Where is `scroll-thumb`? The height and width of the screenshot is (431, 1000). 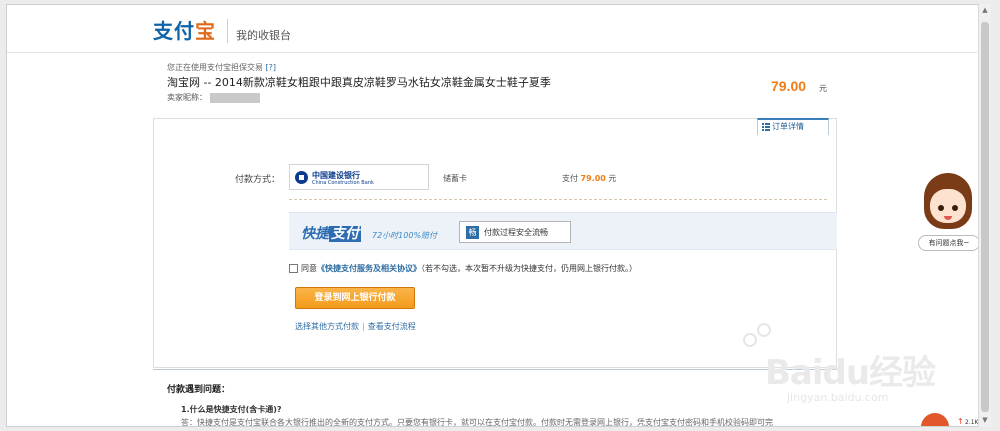
scroll-thumb is located at coordinates (985, 217).